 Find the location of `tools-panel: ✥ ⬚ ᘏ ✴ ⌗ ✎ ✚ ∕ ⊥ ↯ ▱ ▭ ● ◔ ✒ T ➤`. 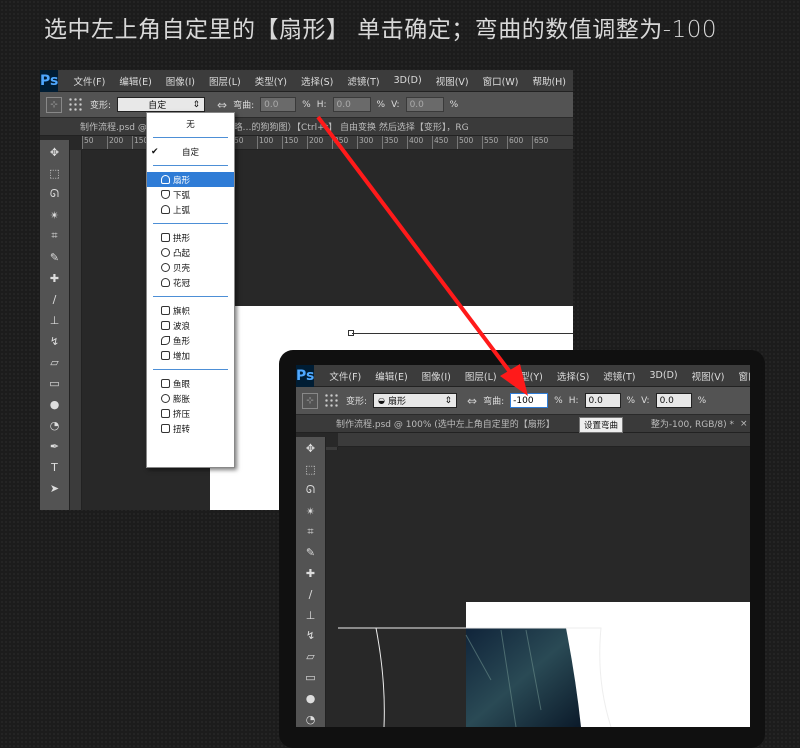

tools-panel: ✥ ⬚ ᘏ ✴ ⌗ ✎ ✚ ∕ ⊥ ↯ ▱ ▭ ● ◔ ✒ T ➤ is located at coordinates (55, 325).